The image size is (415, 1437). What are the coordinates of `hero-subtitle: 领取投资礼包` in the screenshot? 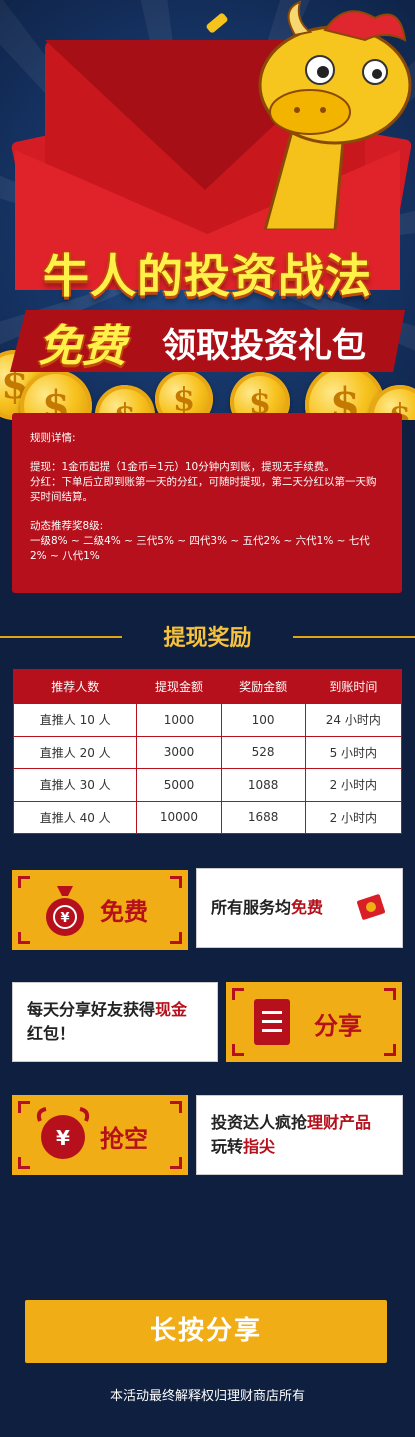 It's located at (264, 346).